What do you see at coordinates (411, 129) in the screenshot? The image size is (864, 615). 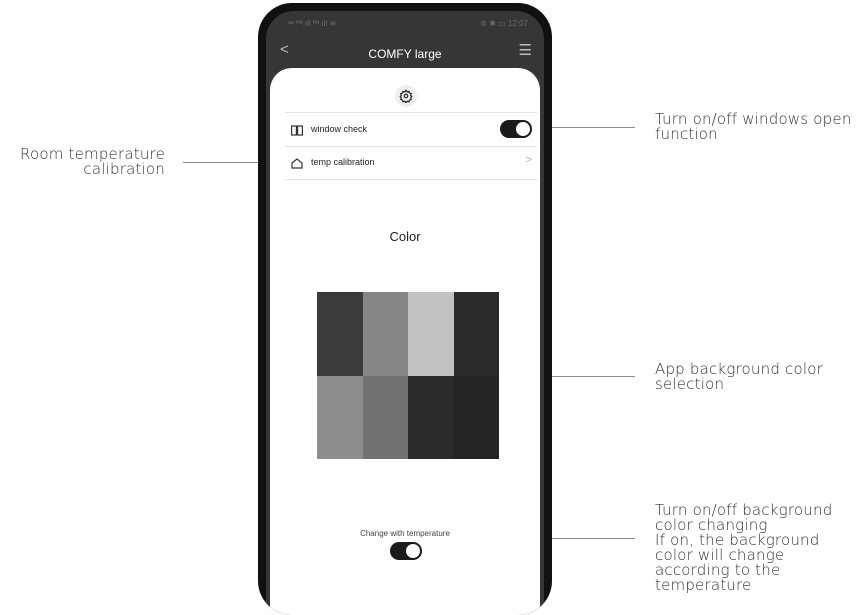 I see `setting-row-window-check: window check` at bounding box center [411, 129].